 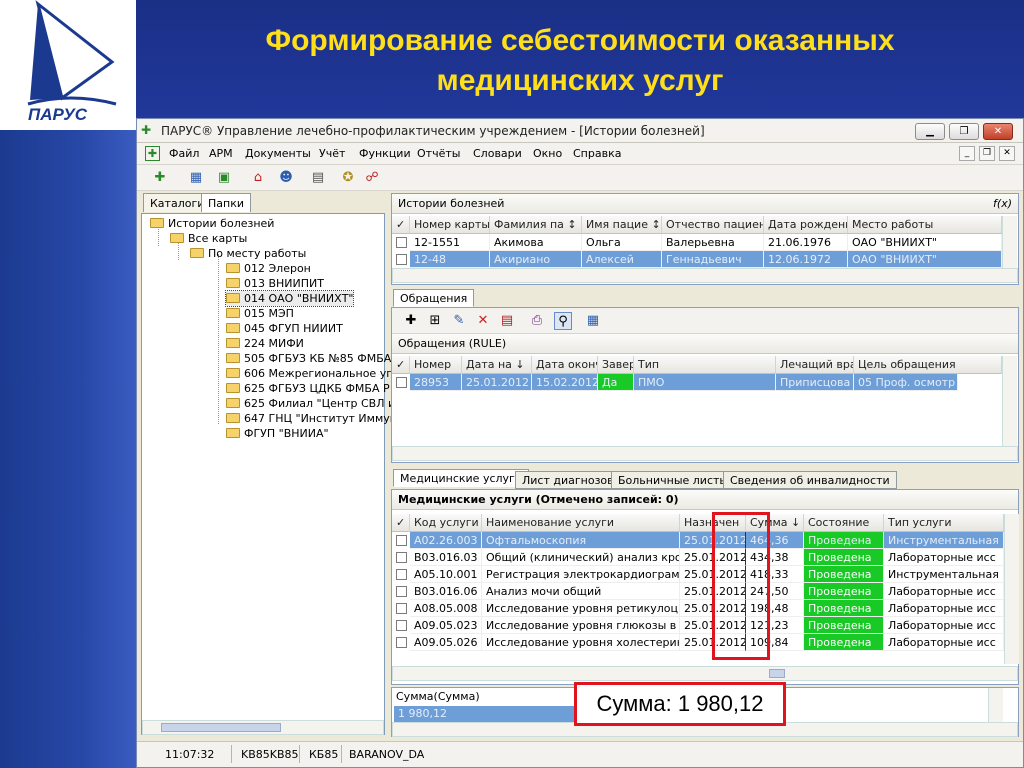 I want to click on tree-item: По месту работы, so click(x=248, y=253).